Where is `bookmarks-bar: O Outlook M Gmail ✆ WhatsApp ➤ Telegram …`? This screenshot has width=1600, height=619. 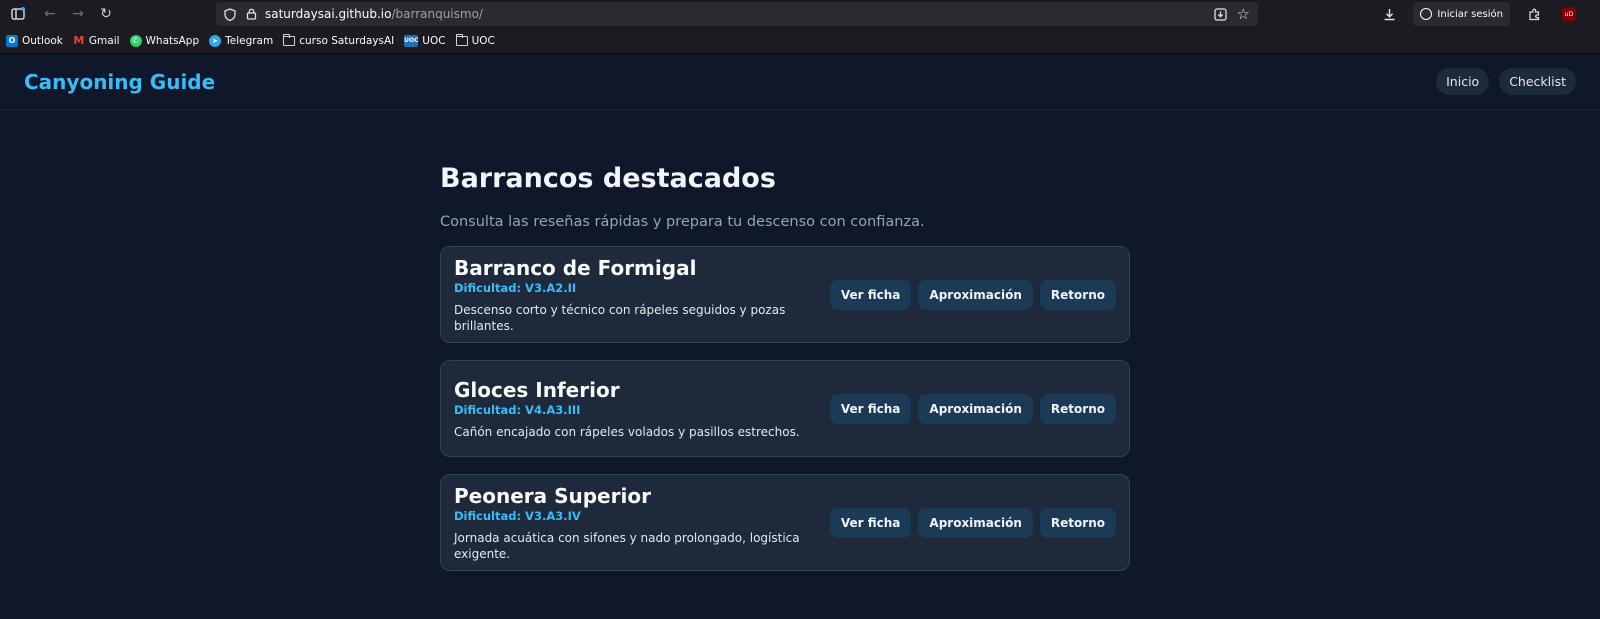
bookmarks-bar: O Outlook M Gmail ✆ WhatsApp ➤ Telegram … is located at coordinates (800, 41).